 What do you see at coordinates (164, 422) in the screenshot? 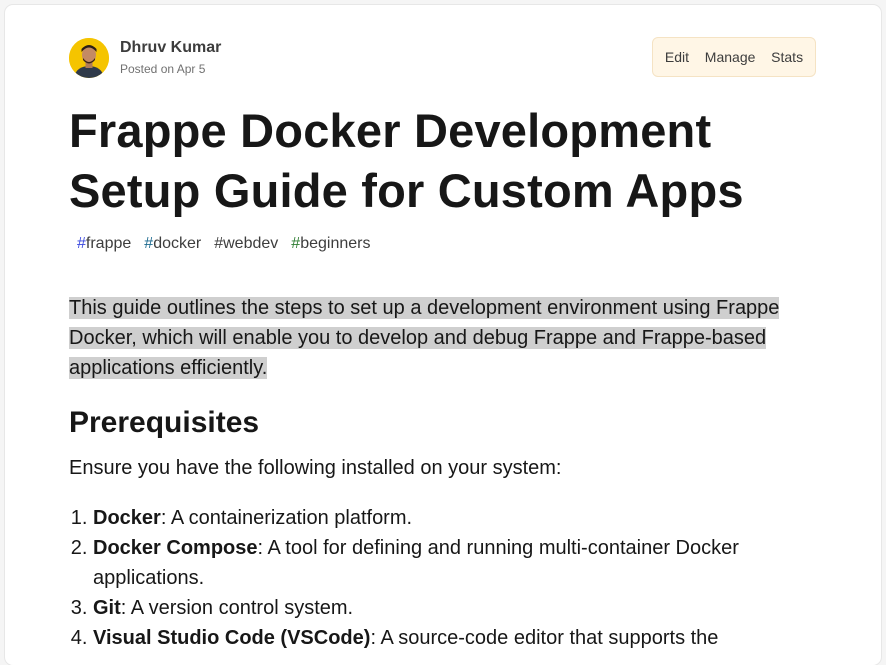
I see `prerequisites-heading: Prerequisites` at bounding box center [164, 422].